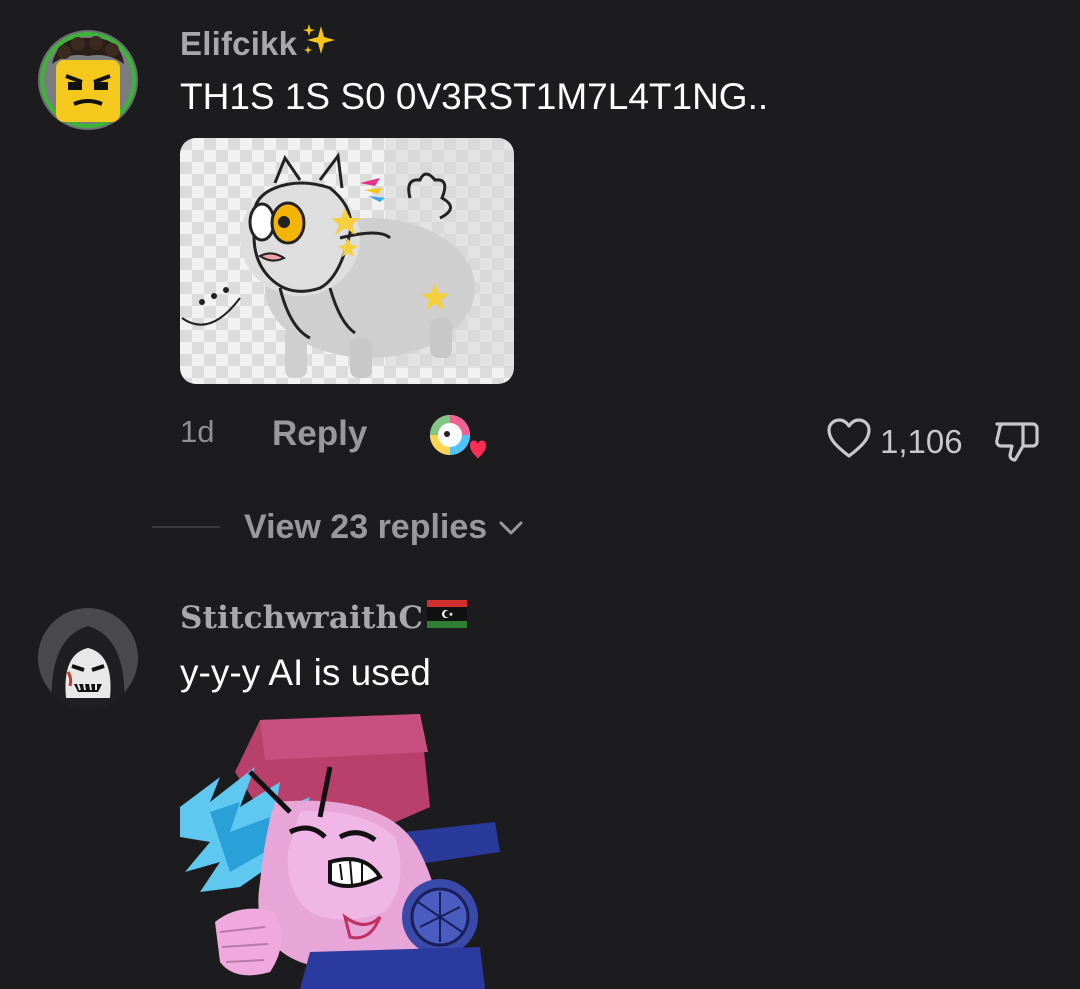 This screenshot has width=1080, height=989. What do you see at coordinates (350, 850) in the screenshot?
I see `boyfriend-sticker-image` at bounding box center [350, 850].